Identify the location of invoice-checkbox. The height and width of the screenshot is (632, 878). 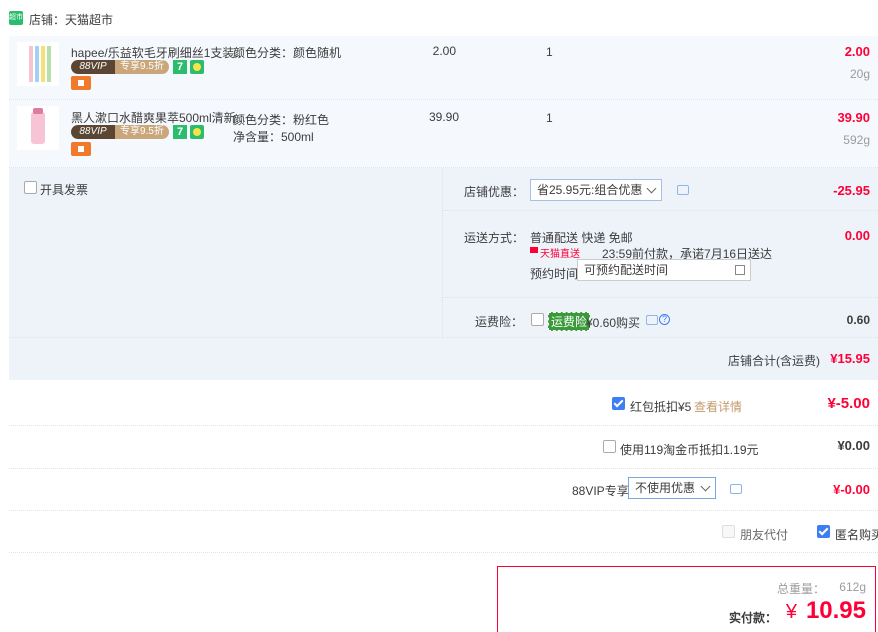
(30, 187).